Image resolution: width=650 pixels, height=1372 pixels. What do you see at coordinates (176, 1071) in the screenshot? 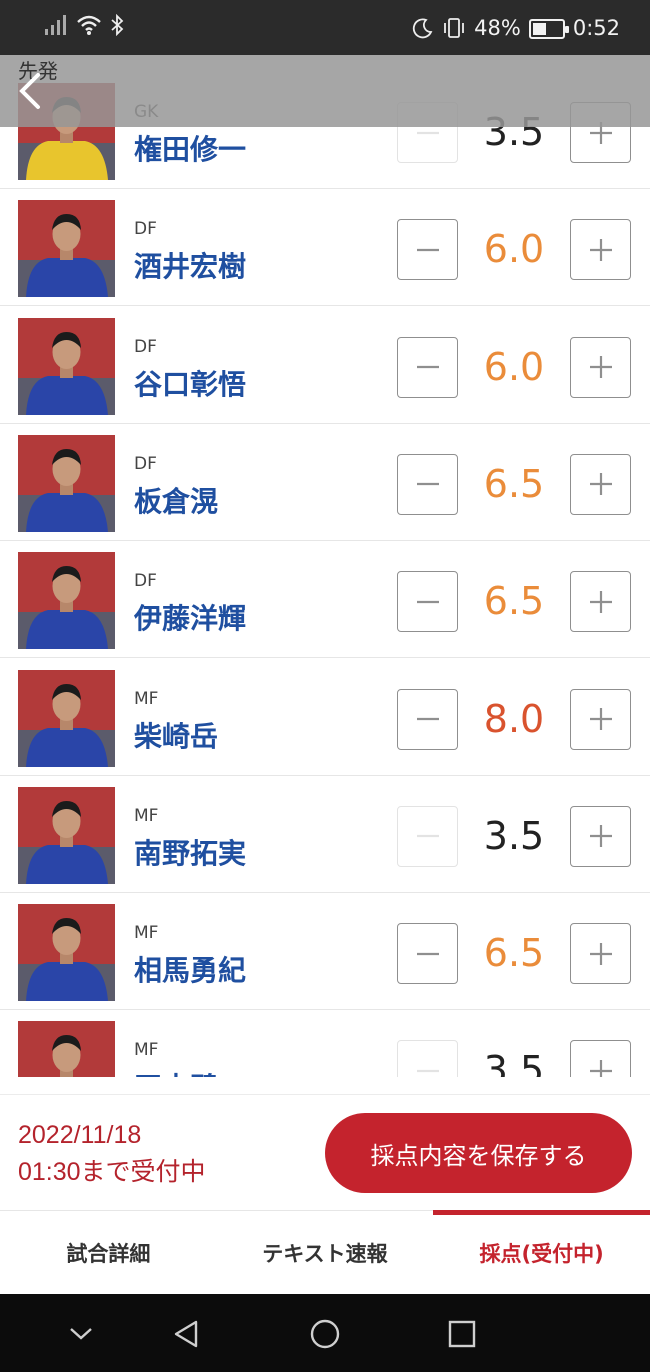
I see `player-name: 田中碧` at bounding box center [176, 1071].